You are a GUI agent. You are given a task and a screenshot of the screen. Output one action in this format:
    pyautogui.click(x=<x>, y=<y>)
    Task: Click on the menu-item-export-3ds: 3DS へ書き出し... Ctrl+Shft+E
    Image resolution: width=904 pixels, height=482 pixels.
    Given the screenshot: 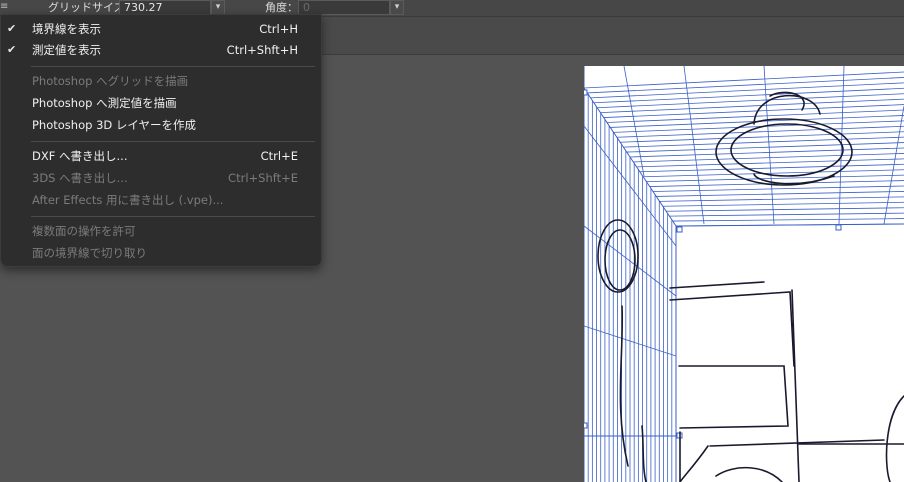 What is the action you would take?
    pyautogui.click(x=161, y=178)
    